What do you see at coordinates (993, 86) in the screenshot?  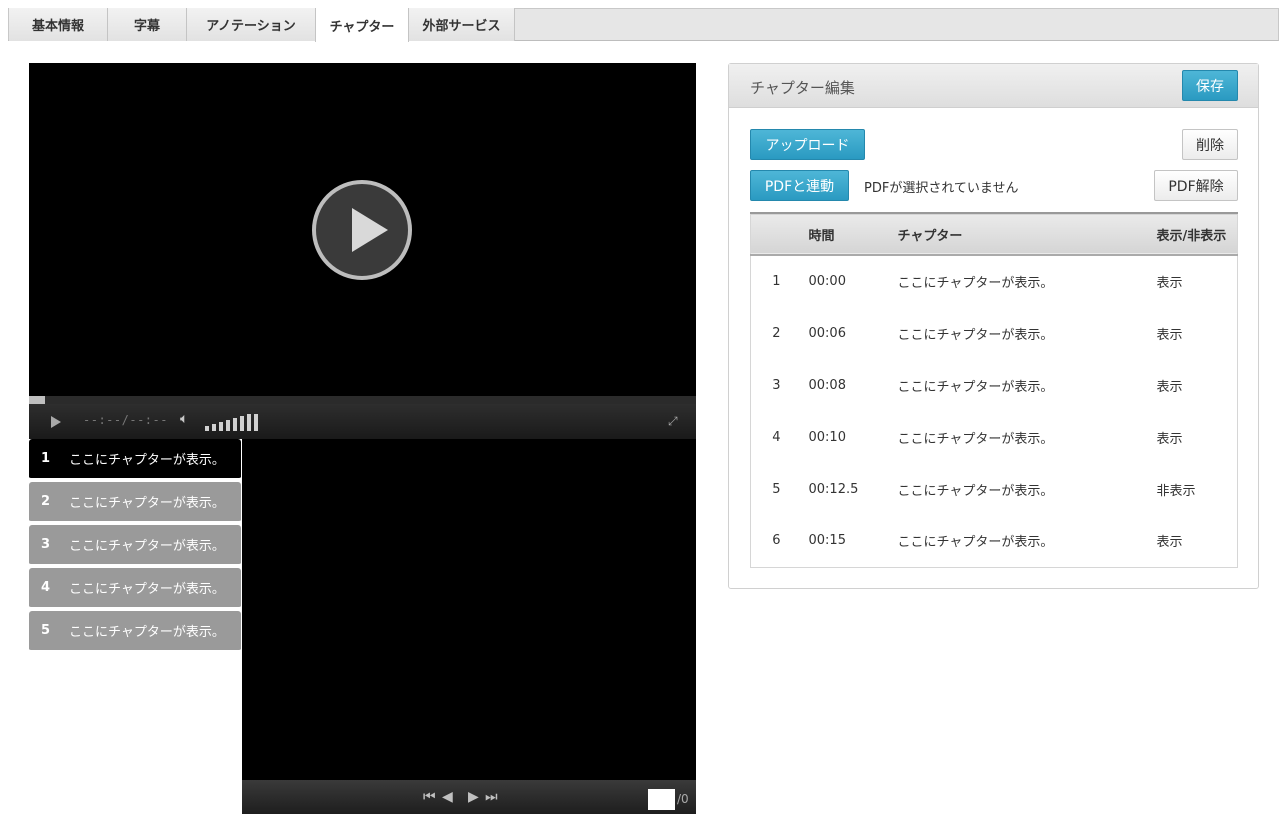 I see `panel-header: チャプター編集 保存` at bounding box center [993, 86].